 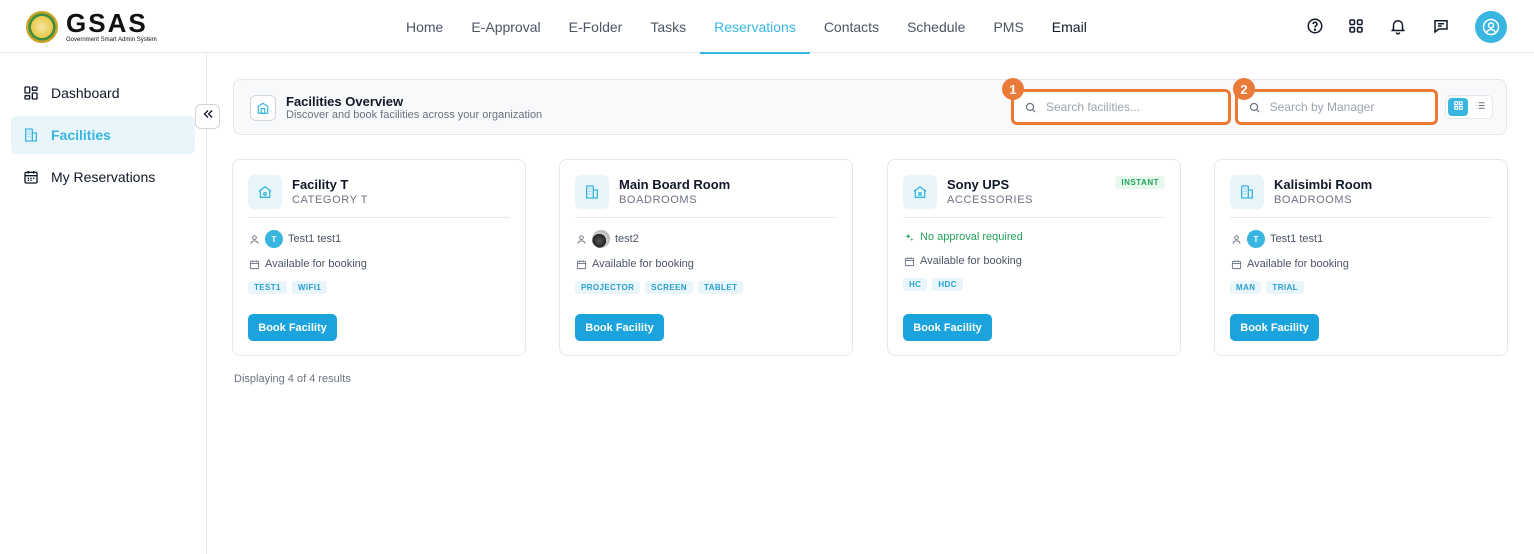 I want to click on view-toggle, so click(x=1469, y=107).